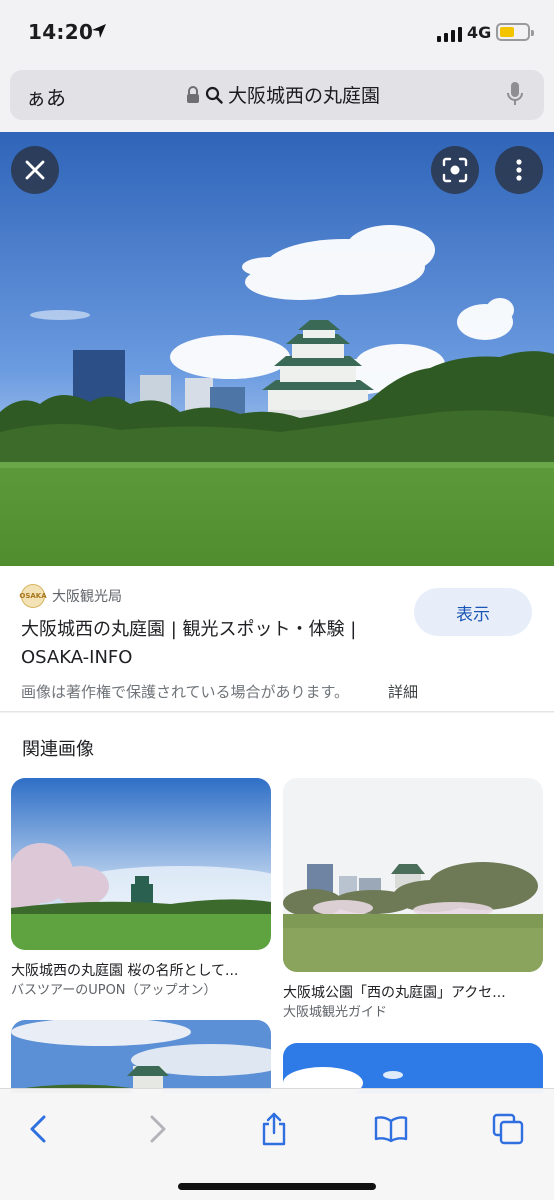 The image size is (554, 1200). What do you see at coordinates (193, 94) in the screenshot?
I see `lock-icon` at bounding box center [193, 94].